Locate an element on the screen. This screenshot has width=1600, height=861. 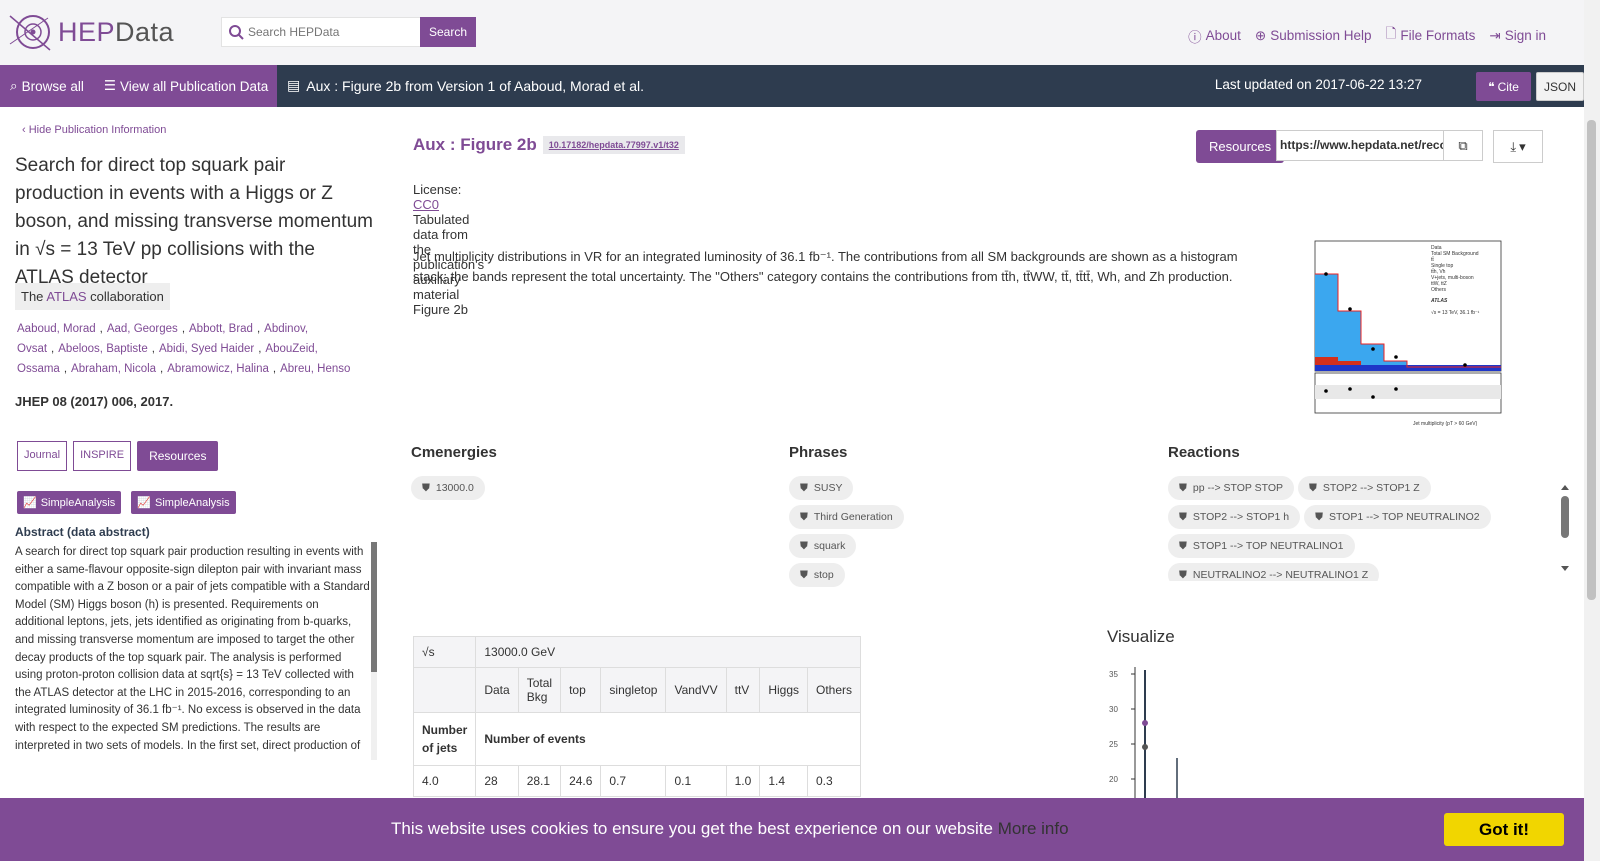
tag-label: STOP1 --> TOP NEUTRALINO1 is located at coordinates (1268, 546).